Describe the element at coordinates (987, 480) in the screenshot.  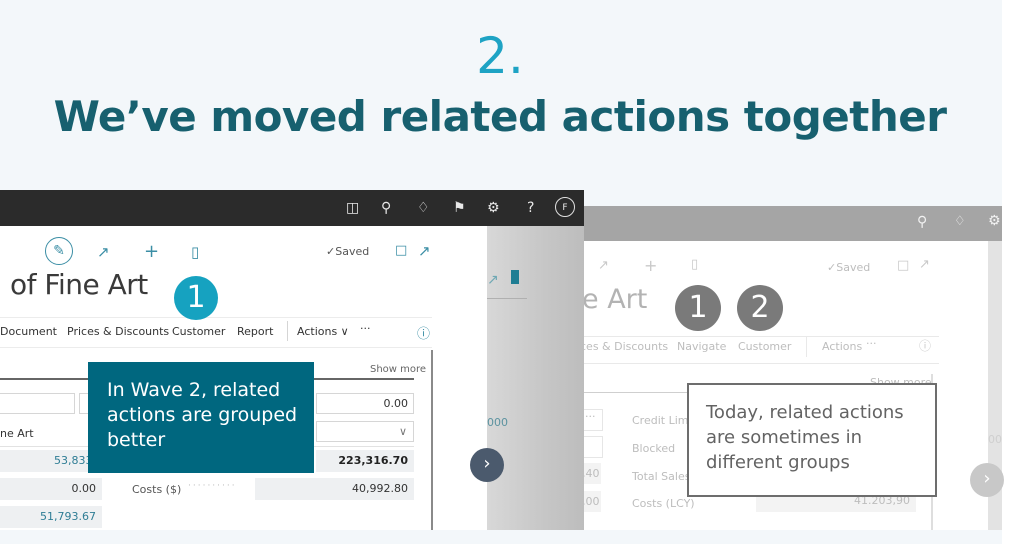
I see `next-button-today: ›` at that location.